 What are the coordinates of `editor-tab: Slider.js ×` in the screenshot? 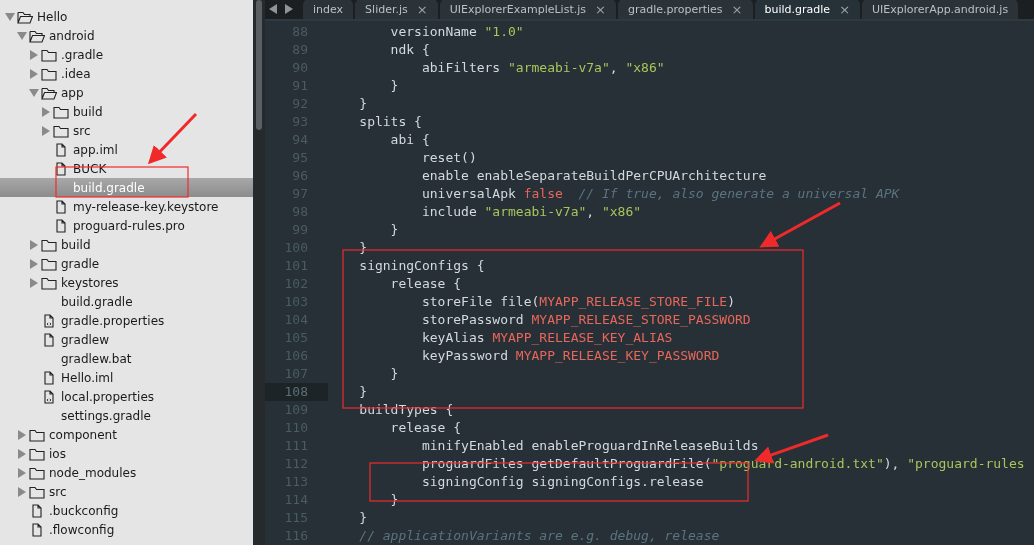 It's located at (396, 9).